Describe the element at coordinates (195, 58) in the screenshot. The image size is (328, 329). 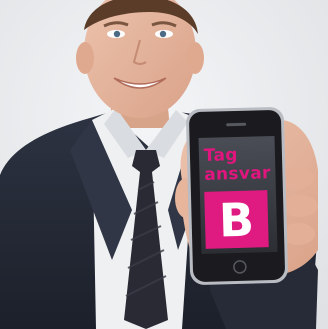
I see `ear-right` at that location.